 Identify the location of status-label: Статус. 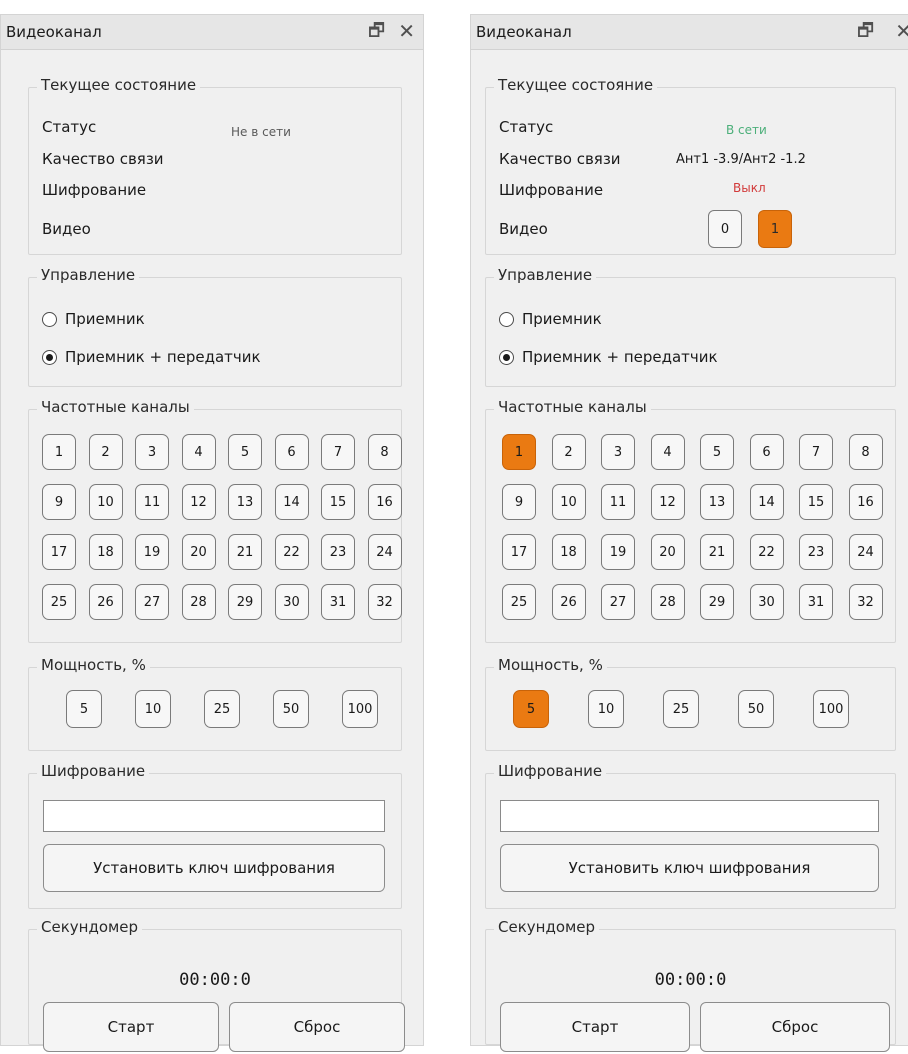
(69, 127).